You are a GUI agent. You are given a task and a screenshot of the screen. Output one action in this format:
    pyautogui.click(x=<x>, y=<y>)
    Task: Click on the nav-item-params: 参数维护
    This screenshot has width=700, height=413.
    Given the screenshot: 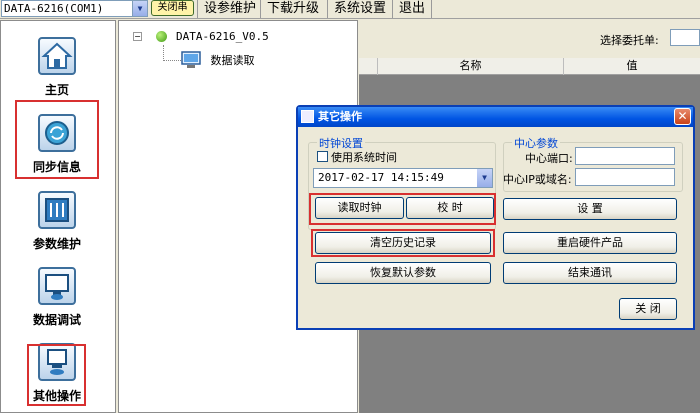 What is the action you would take?
    pyautogui.click(x=57, y=221)
    